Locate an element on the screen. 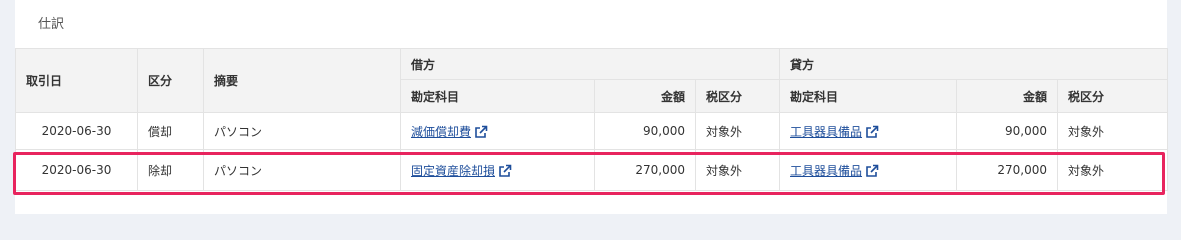  row-debit-account-cell: 固定資産除却損 is located at coordinates (497, 170).